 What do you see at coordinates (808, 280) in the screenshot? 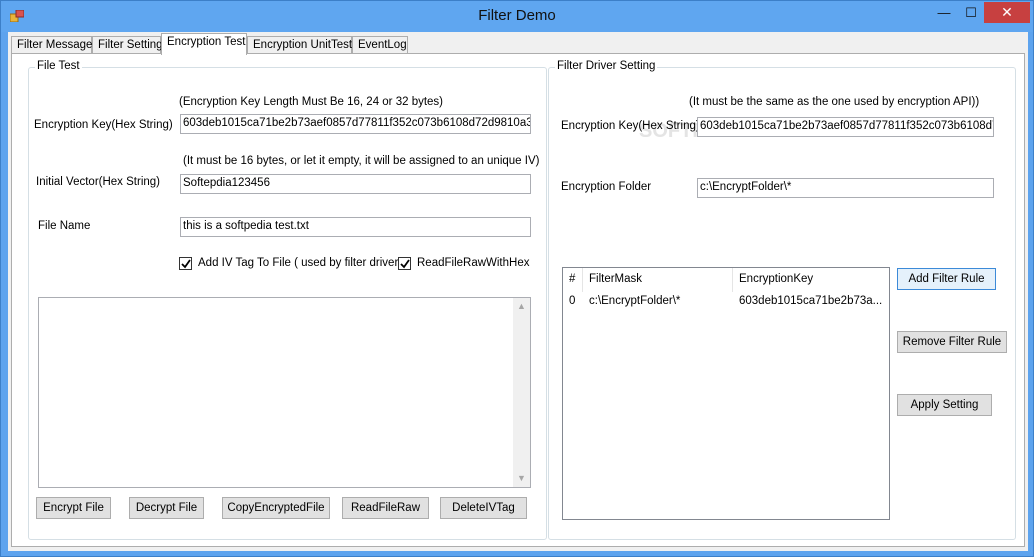
I see `column-header-encryptionkey: EncryptionKey` at bounding box center [808, 280].